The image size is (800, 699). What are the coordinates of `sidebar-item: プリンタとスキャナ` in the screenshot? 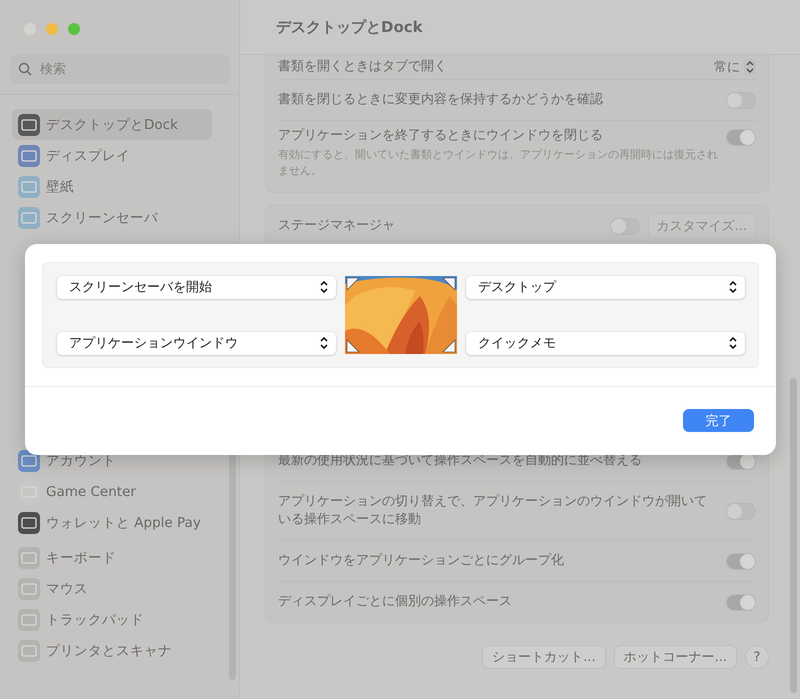 It's located at (112, 650).